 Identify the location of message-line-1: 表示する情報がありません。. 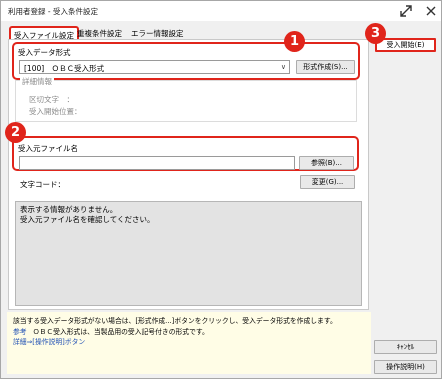
(69, 209).